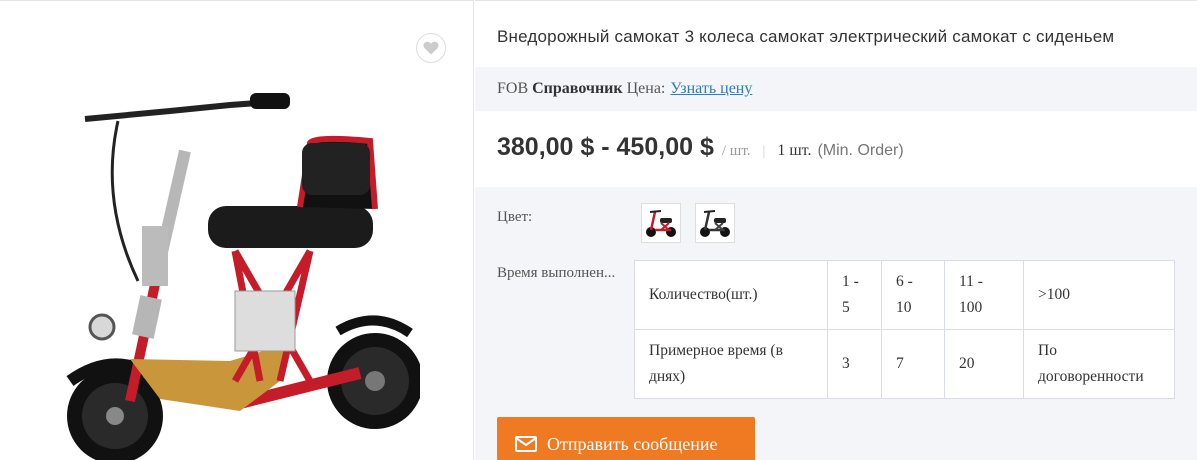 The height and width of the screenshot is (460, 1197). What do you see at coordinates (984, 295) in the screenshot?
I see `table-cell: 11 - 100` at bounding box center [984, 295].